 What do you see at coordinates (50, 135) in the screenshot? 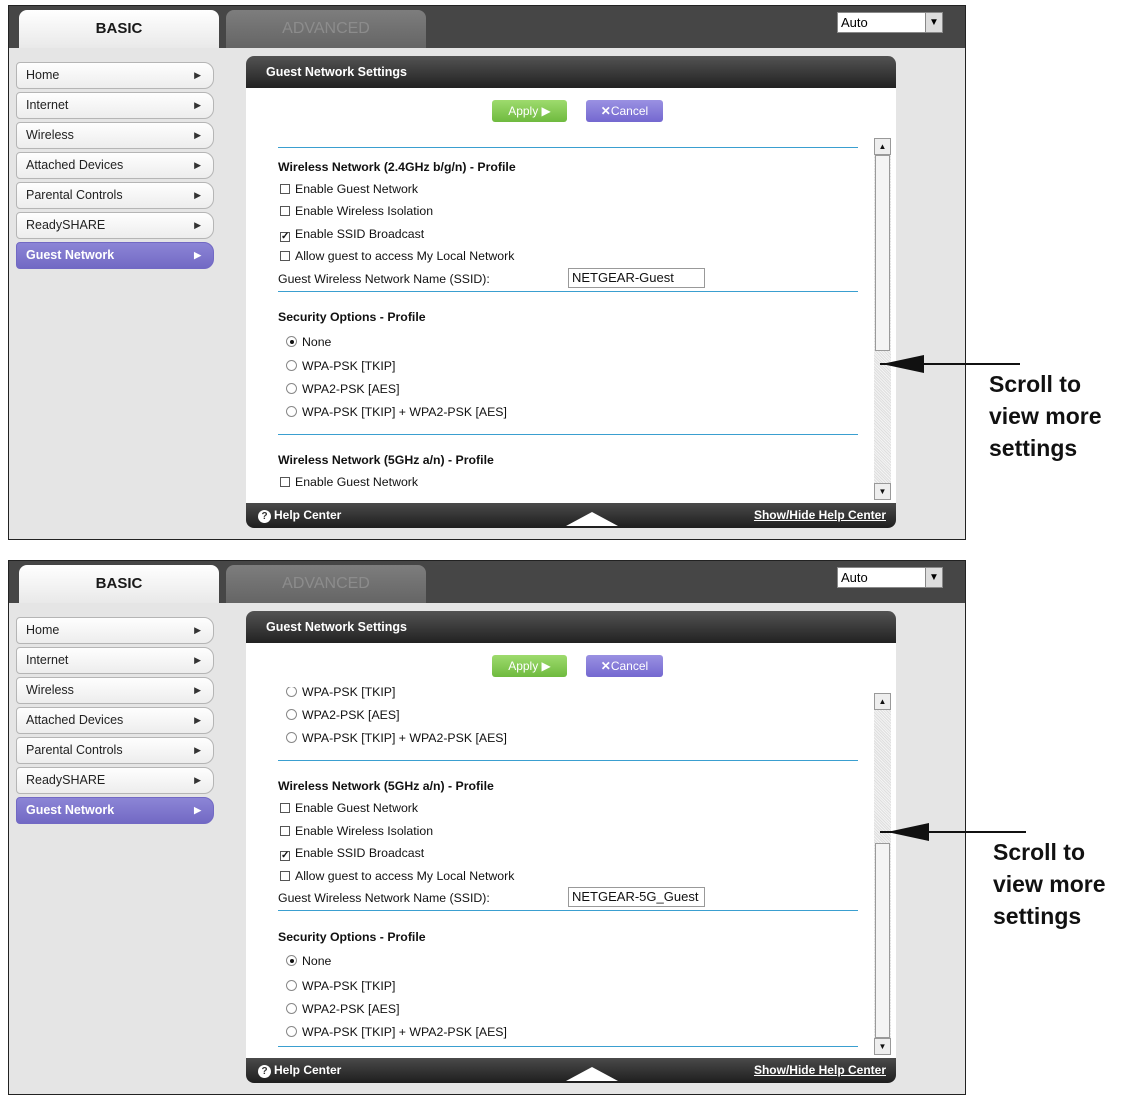
I see `sidebar-item-label: Wireless` at bounding box center [50, 135].